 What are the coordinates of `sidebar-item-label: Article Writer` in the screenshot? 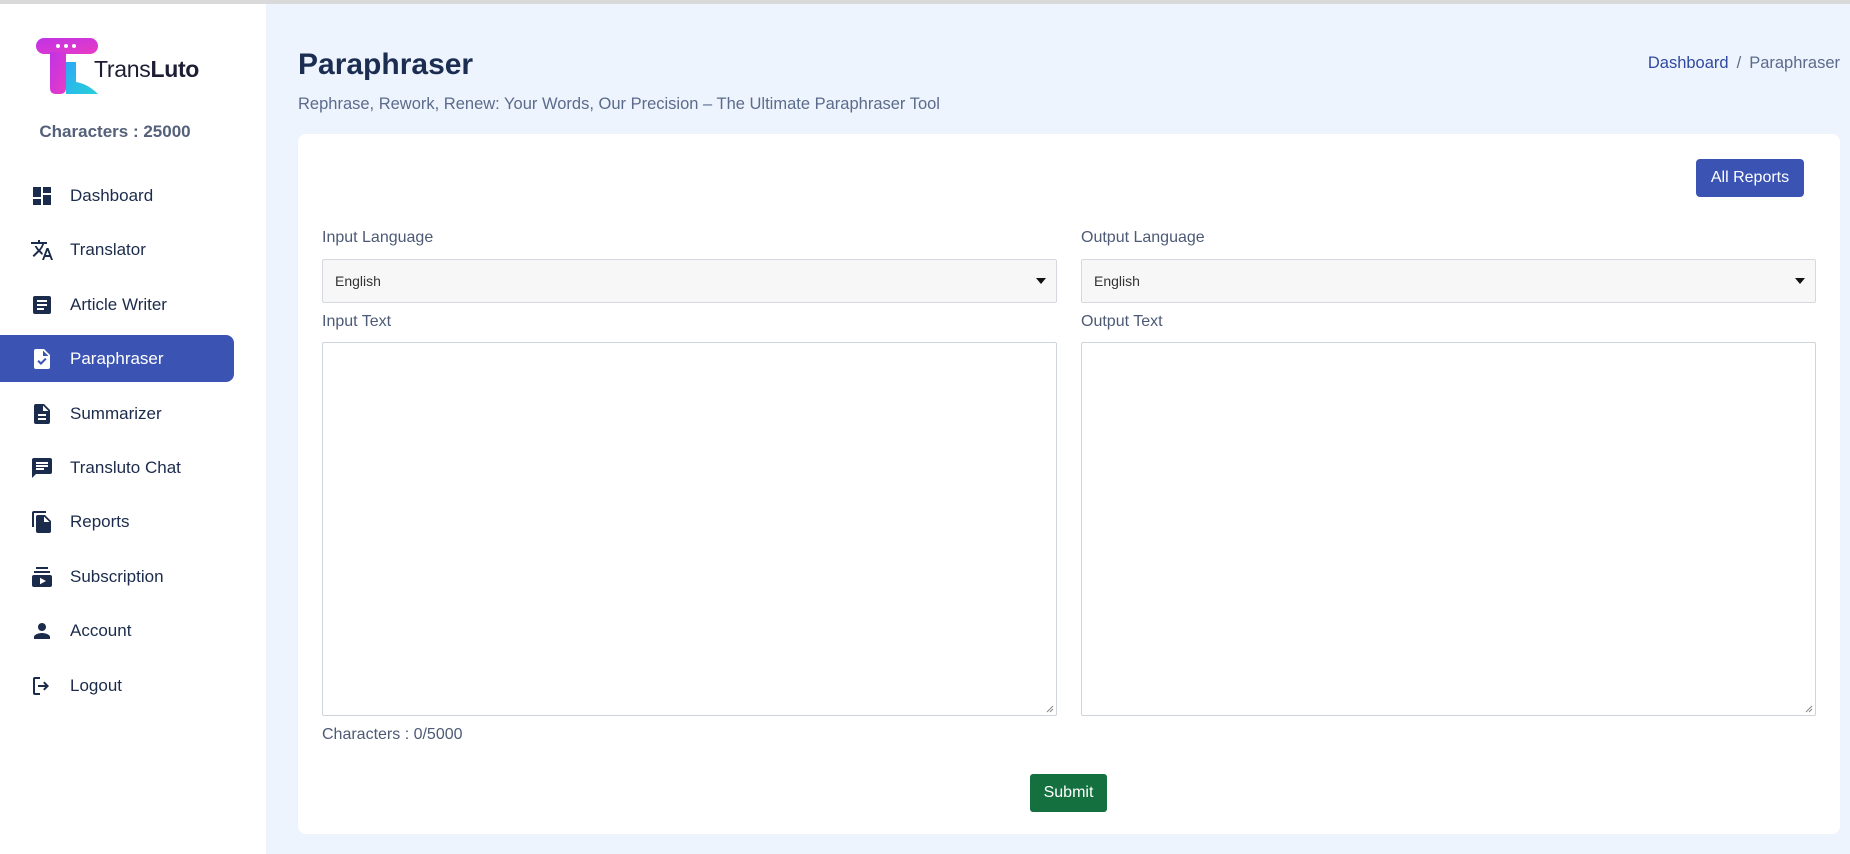 It's located at (118, 304).